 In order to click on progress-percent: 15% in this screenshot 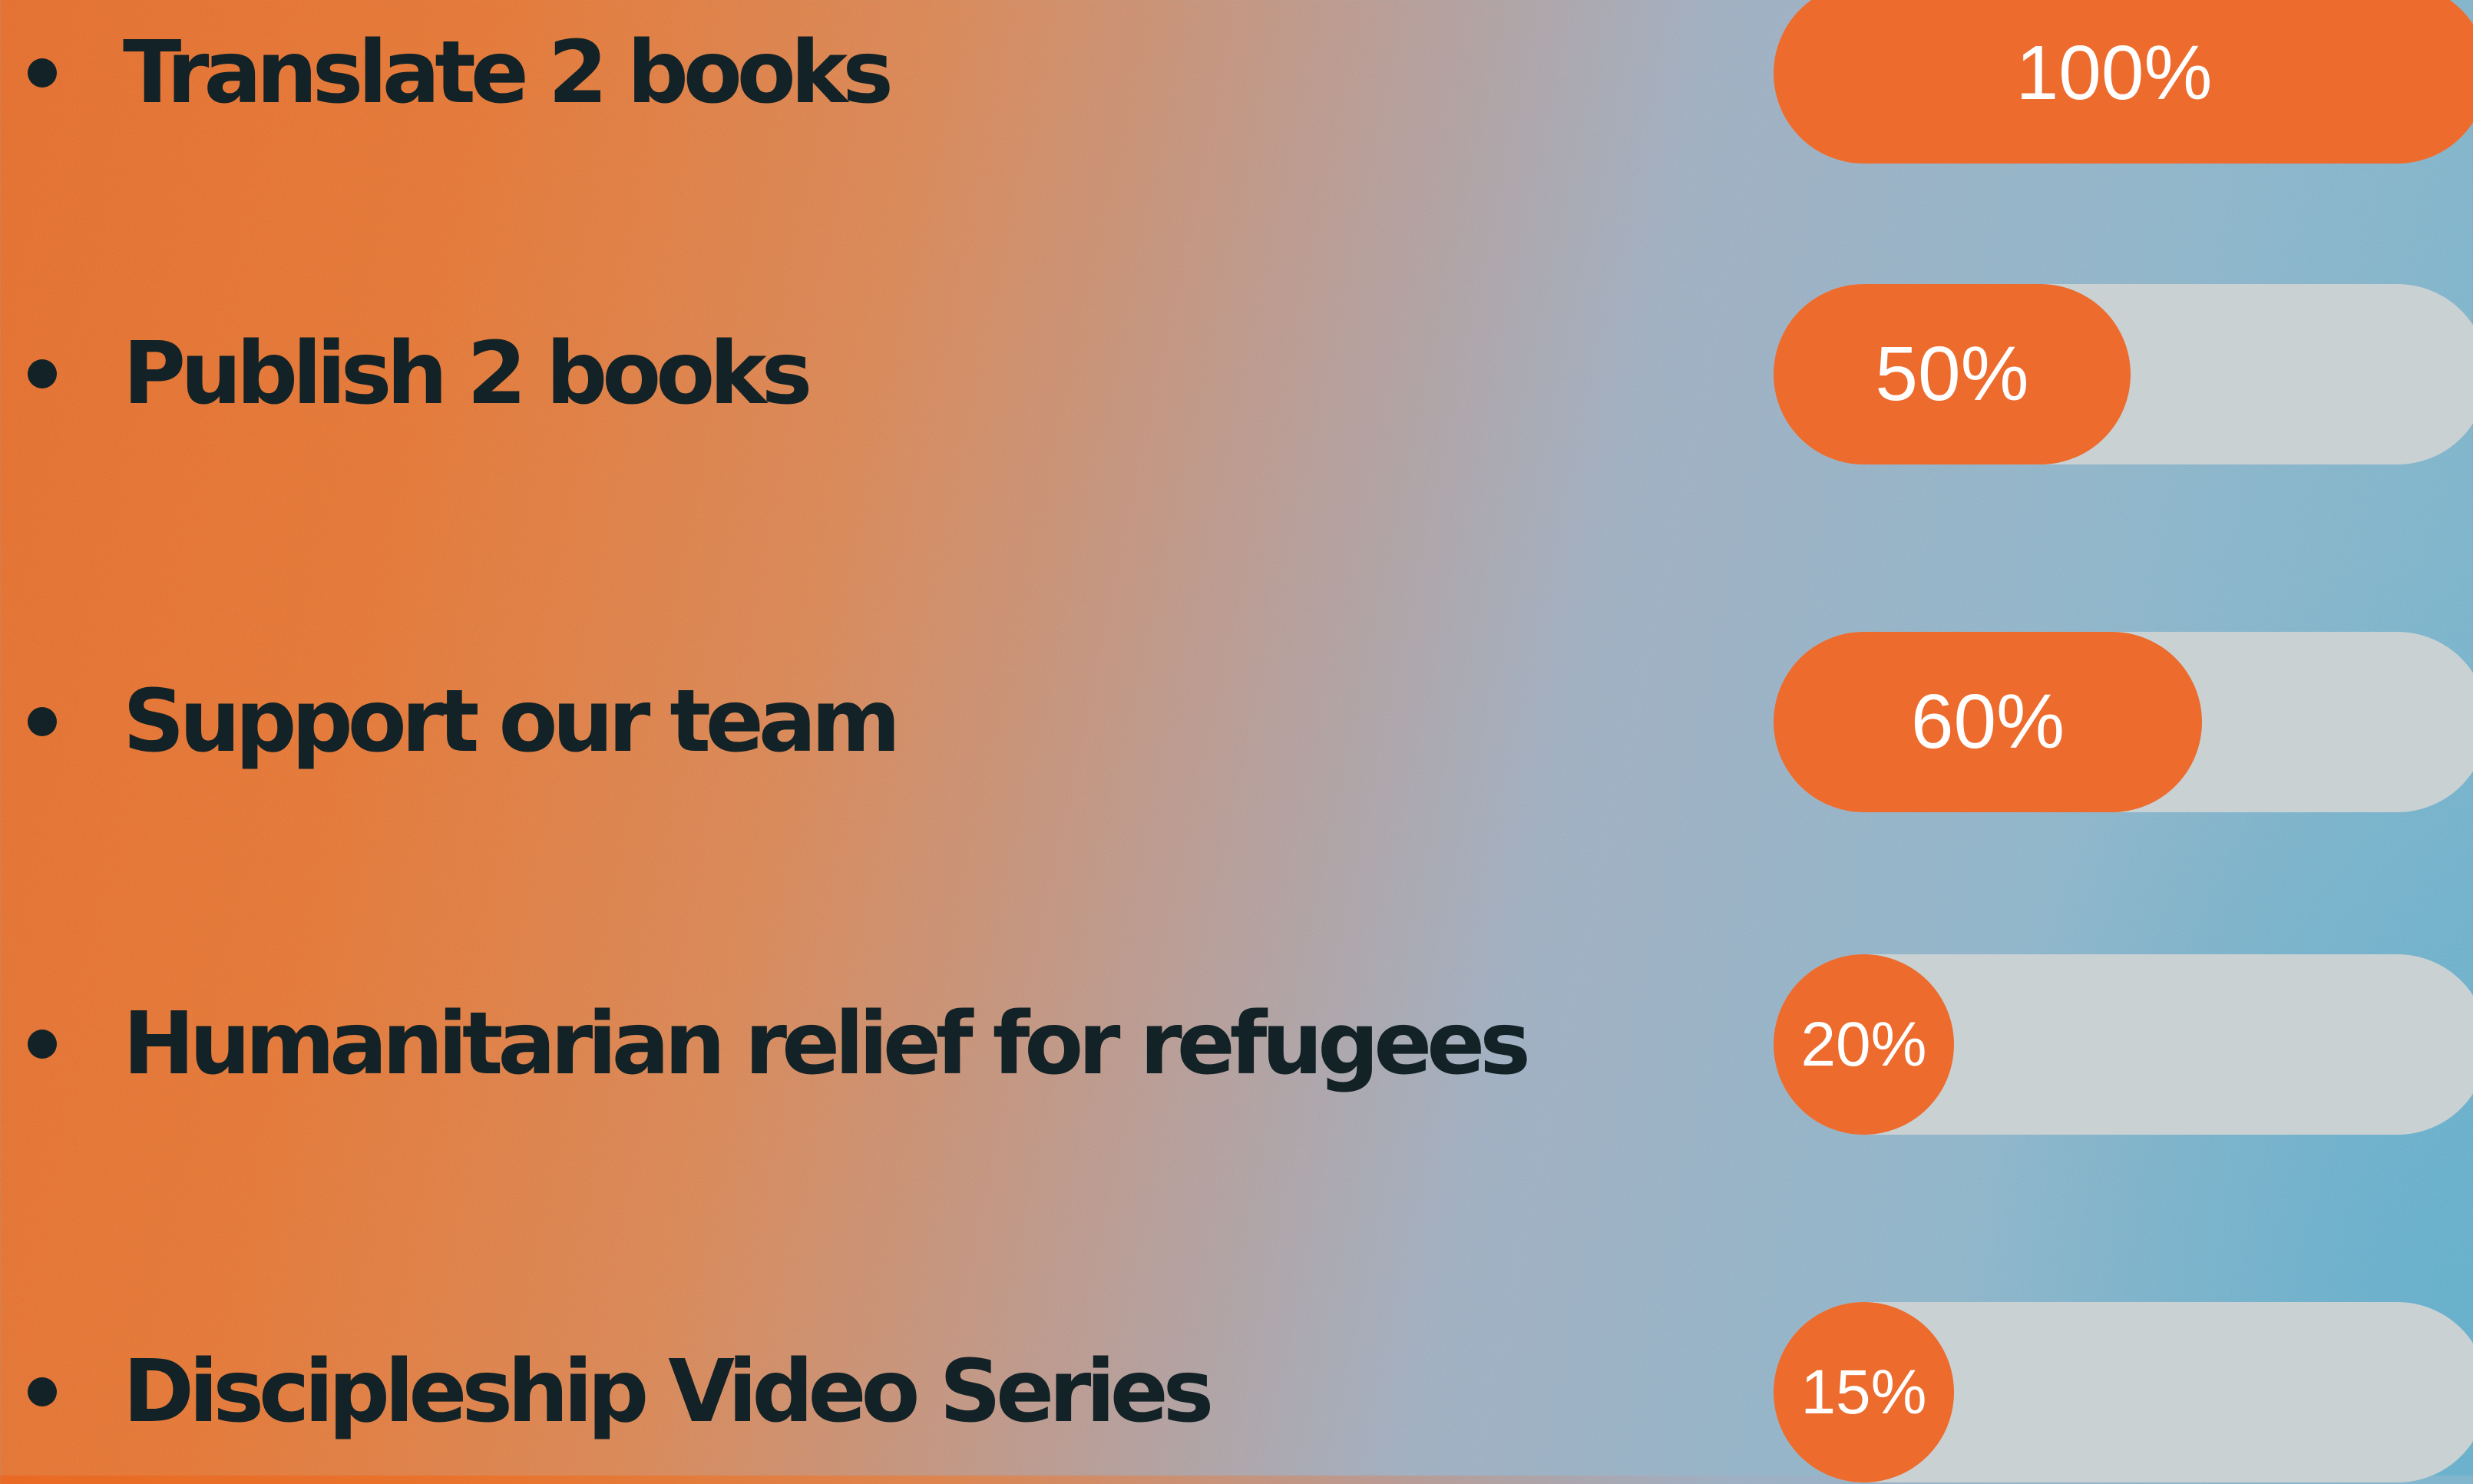, I will do `click(1864, 1392)`.